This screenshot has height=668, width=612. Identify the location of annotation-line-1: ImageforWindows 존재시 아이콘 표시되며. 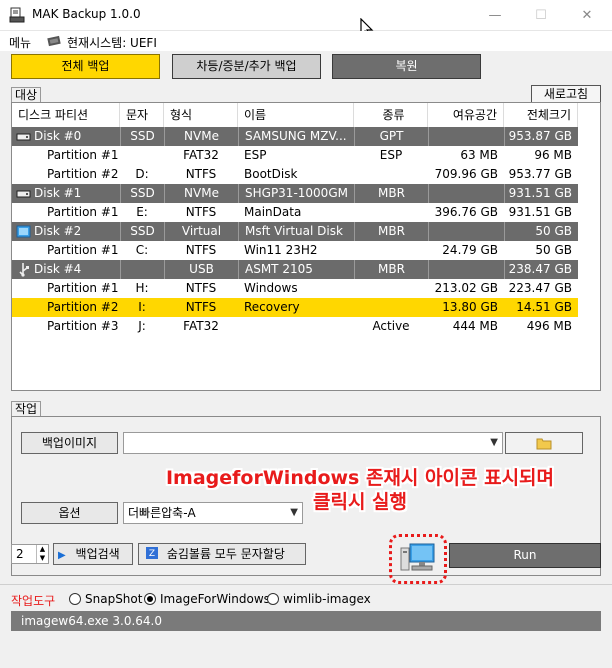
(360, 478).